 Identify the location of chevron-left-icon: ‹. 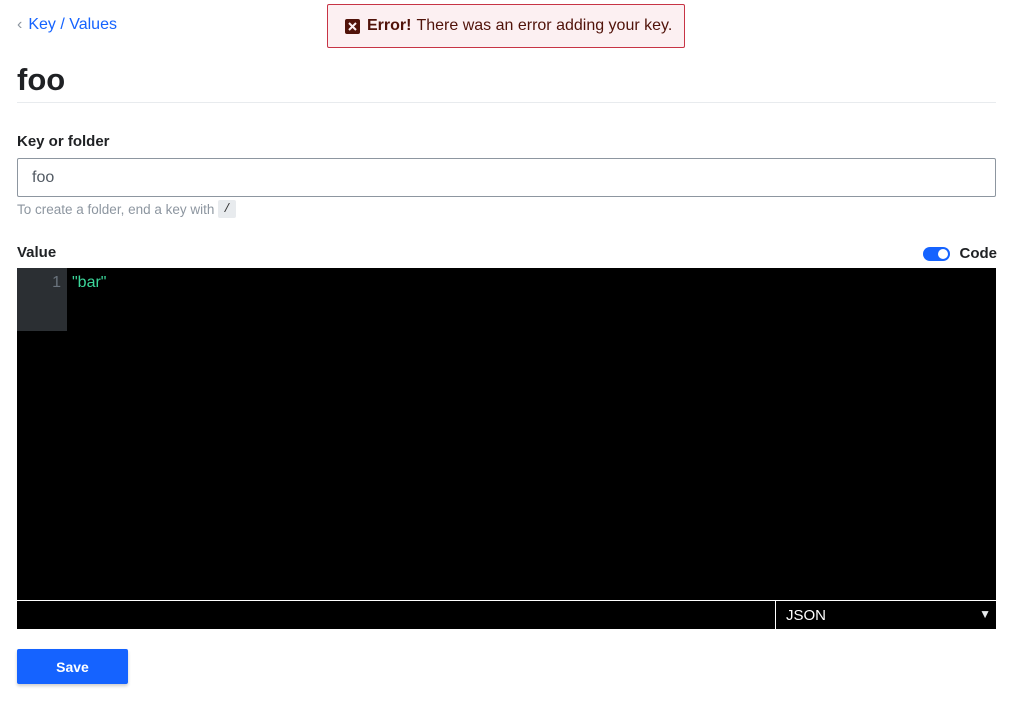
(20, 24).